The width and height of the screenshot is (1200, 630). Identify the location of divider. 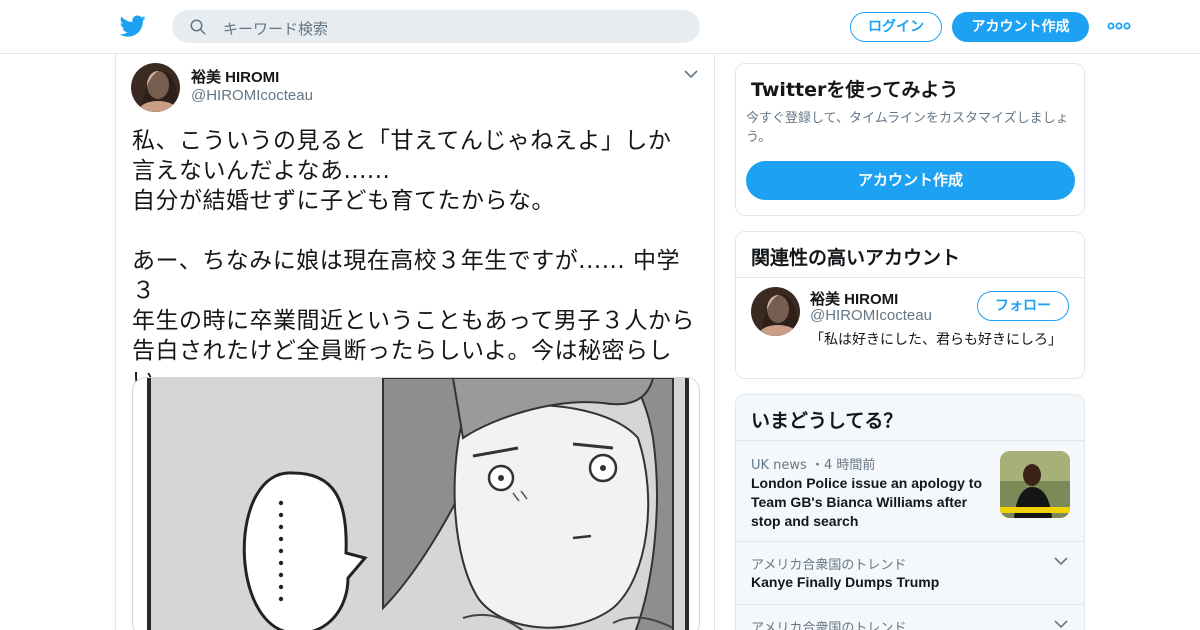
(910, 277).